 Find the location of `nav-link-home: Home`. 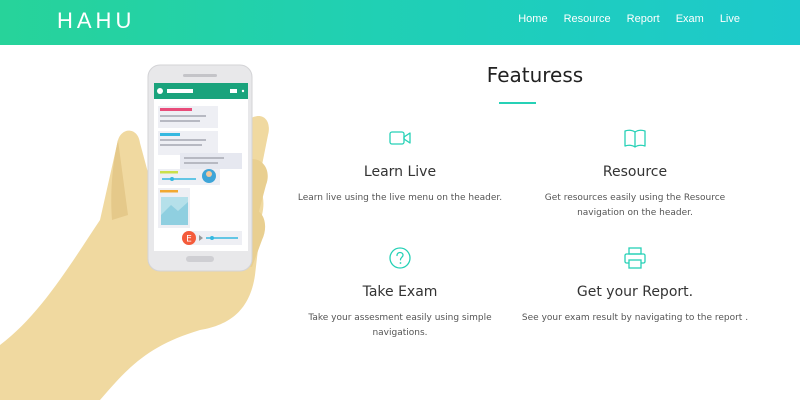

nav-link-home: Home is located at coordinates (532, 19).